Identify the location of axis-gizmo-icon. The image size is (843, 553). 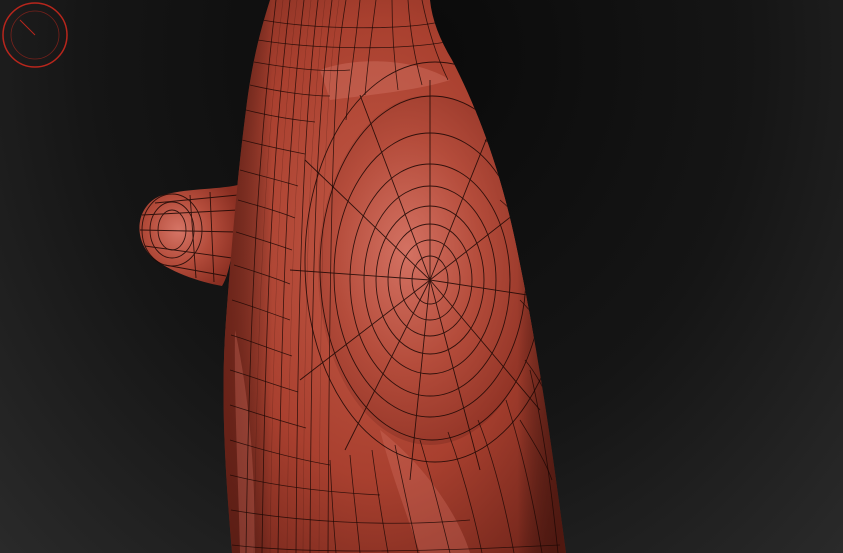
(35, 35).